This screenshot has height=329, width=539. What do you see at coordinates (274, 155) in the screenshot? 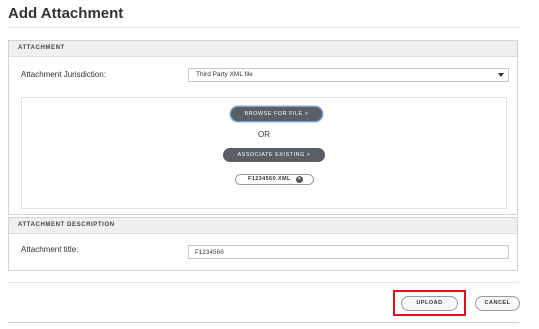
I see `associate-existing-button: ASSOCIATE EXISTING >` at bounding box center [274, 155].